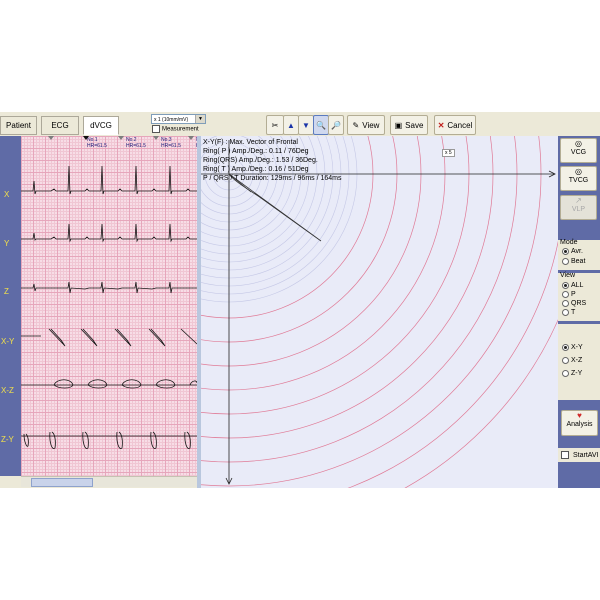 Image resolution: width=600 pixels, height=600 pixels. I want to click on tab-dvcg: dVCG, so click(101, 125).